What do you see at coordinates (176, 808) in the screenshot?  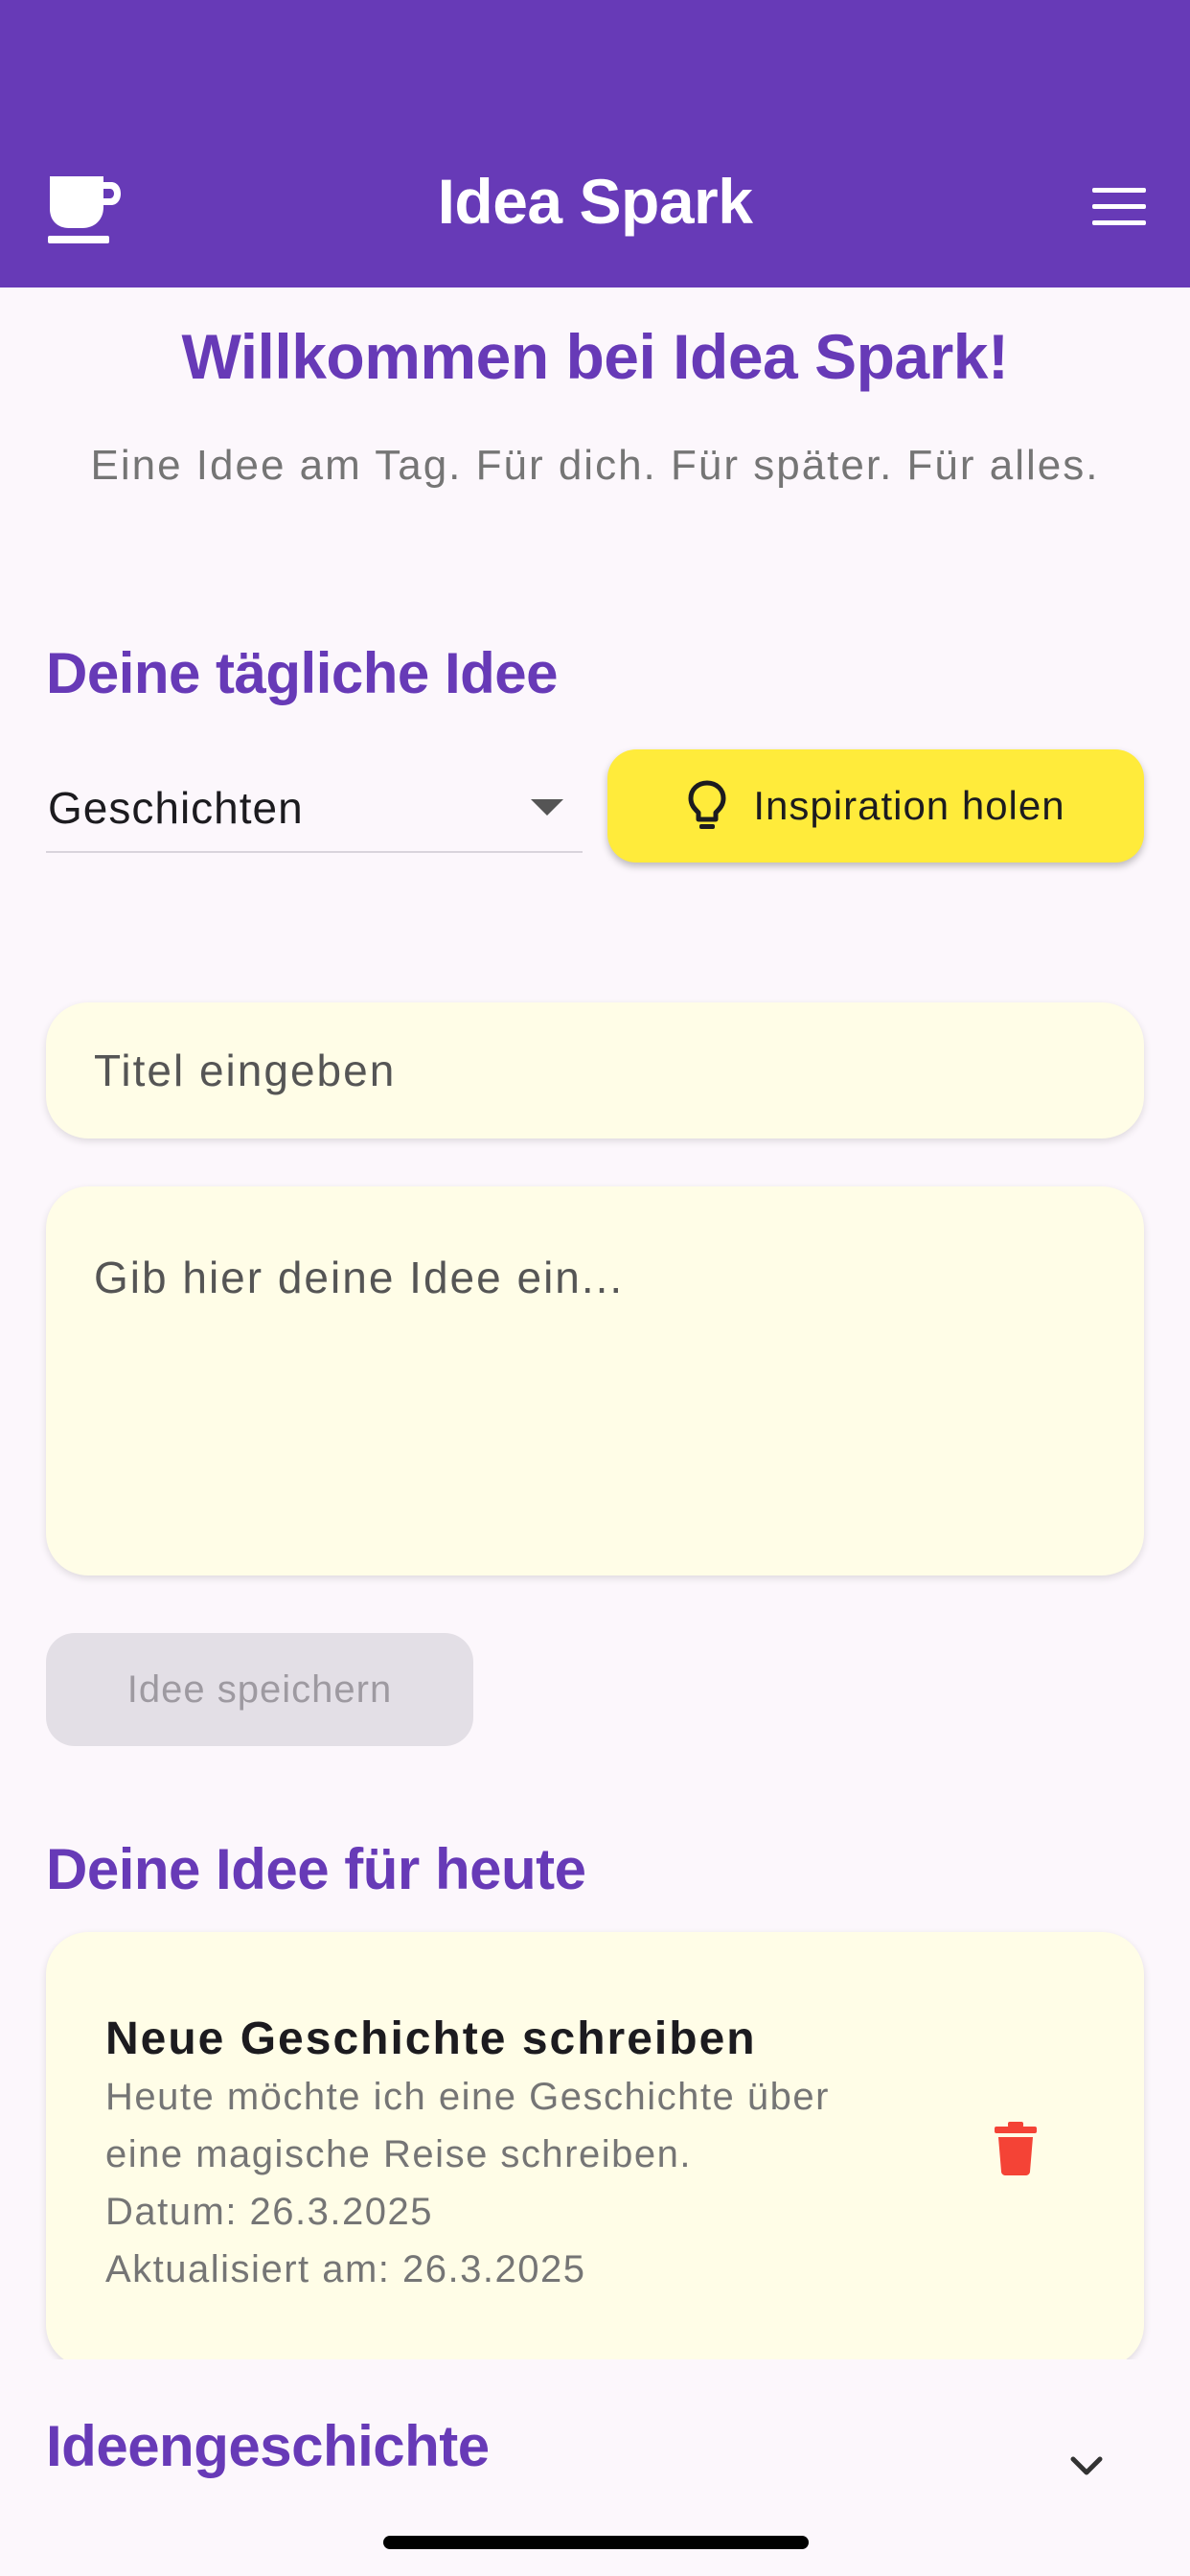 I see `category-selected-value: Geschichten` at bounding box center [176, 808].